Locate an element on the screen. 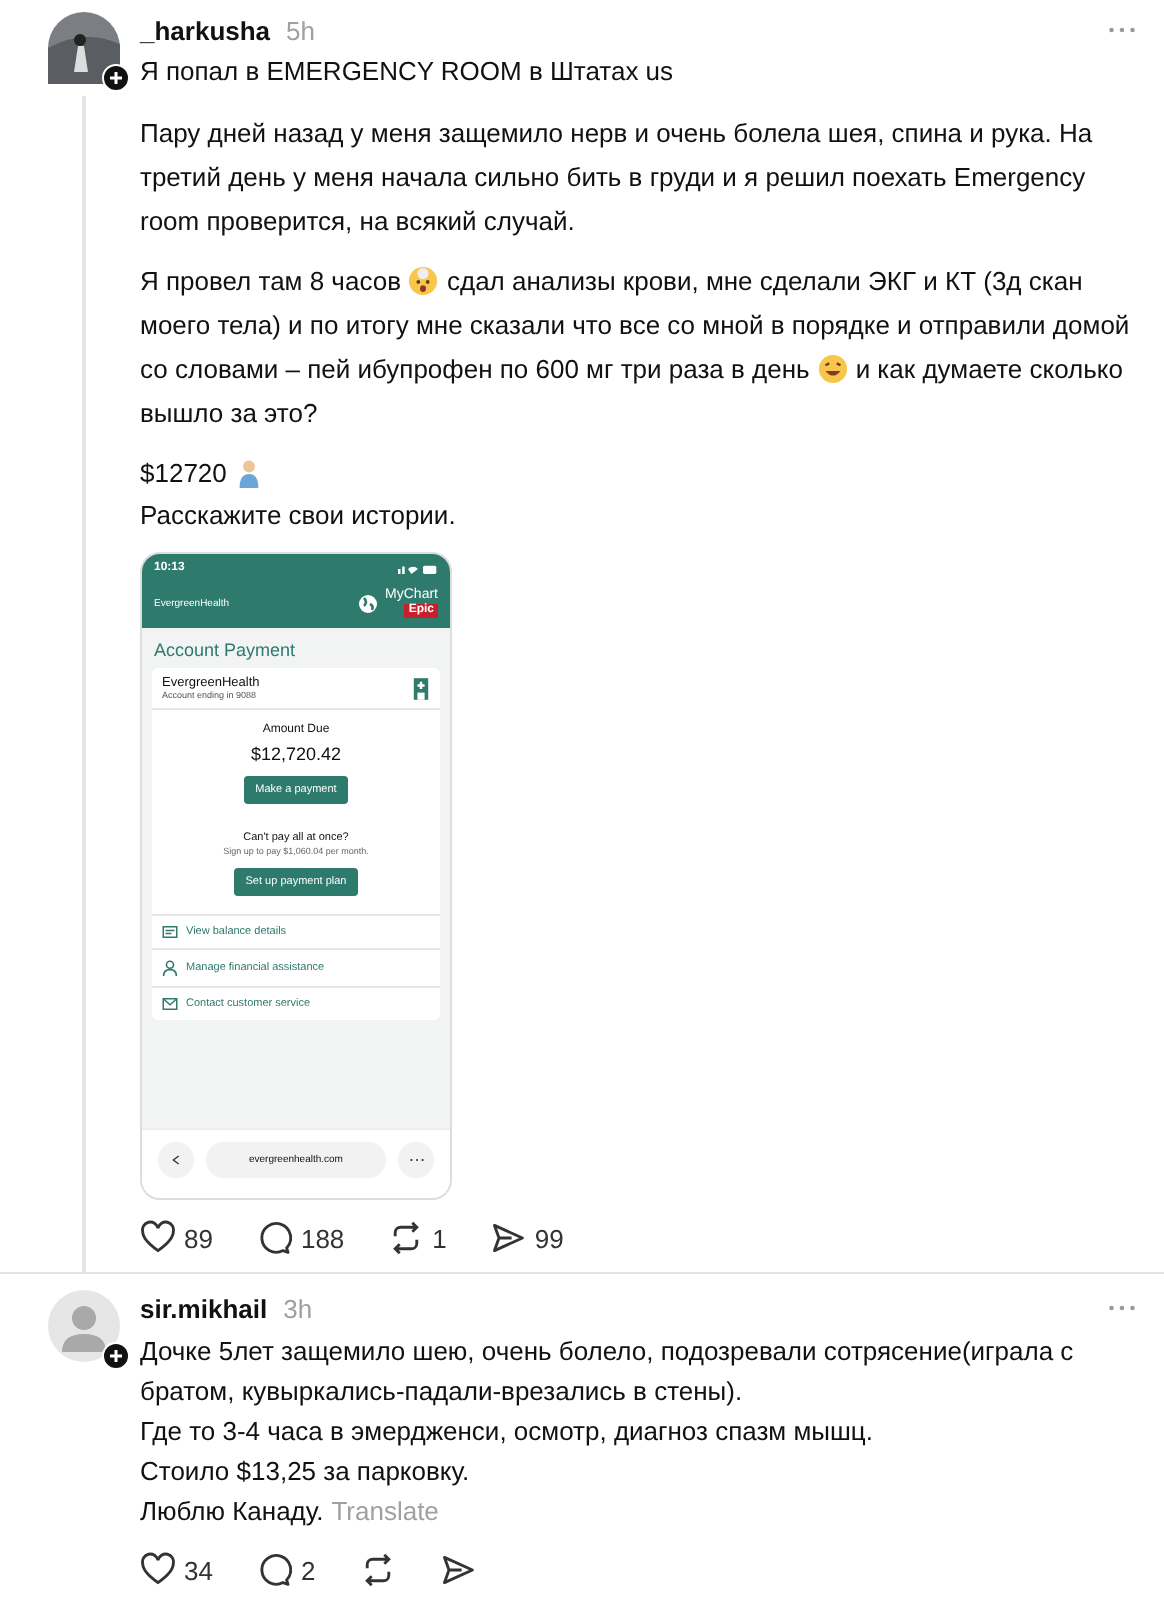 The width and height of the screenshot is (1164, 1600). count: 99 is located at coordinates (549, 1238).